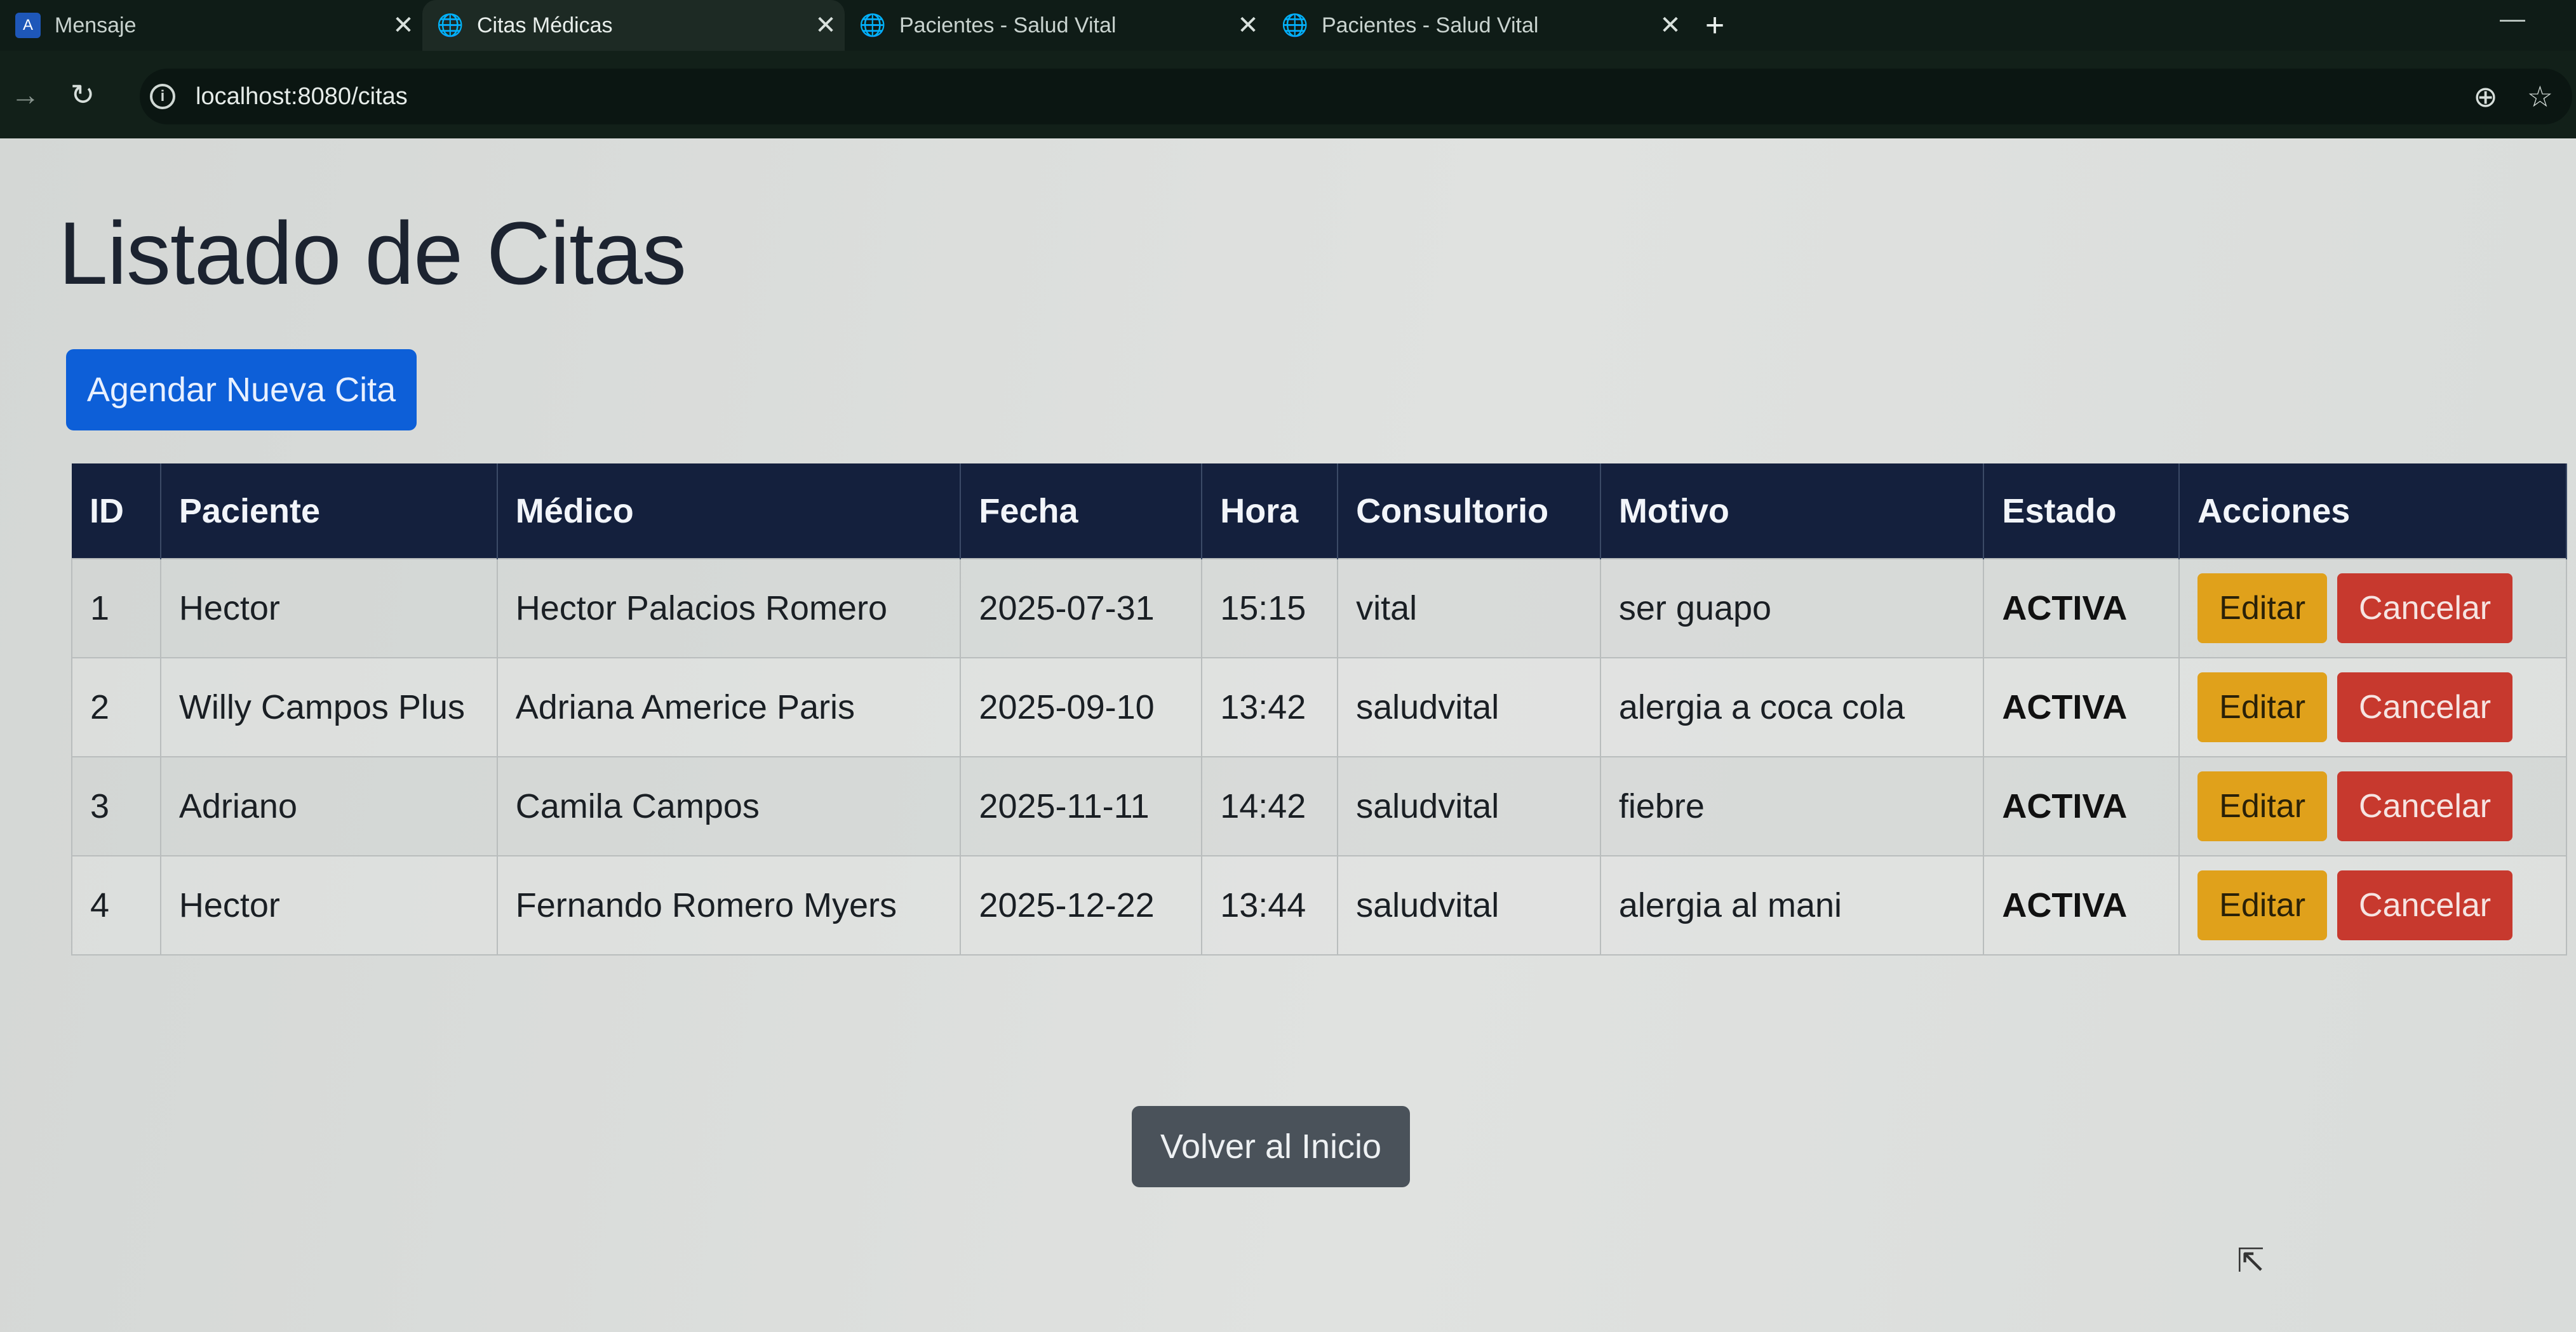  I want to click on column-header-hora: Hora, so click(1270, 511).